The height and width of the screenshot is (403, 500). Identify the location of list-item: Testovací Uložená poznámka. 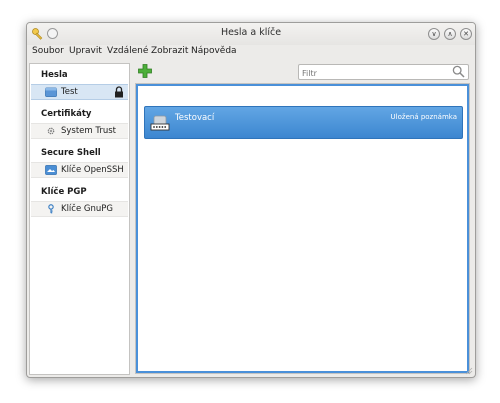
(303, 122).